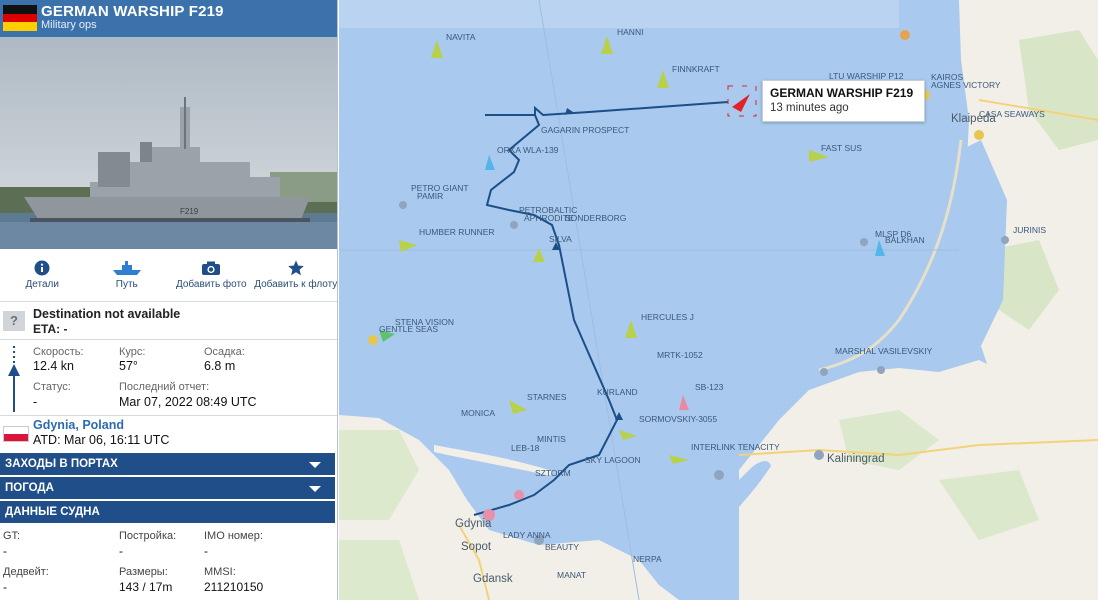  Describe the element at coordinates (126, 268) in the screenshot. I see `ship-route-icon` at that location.